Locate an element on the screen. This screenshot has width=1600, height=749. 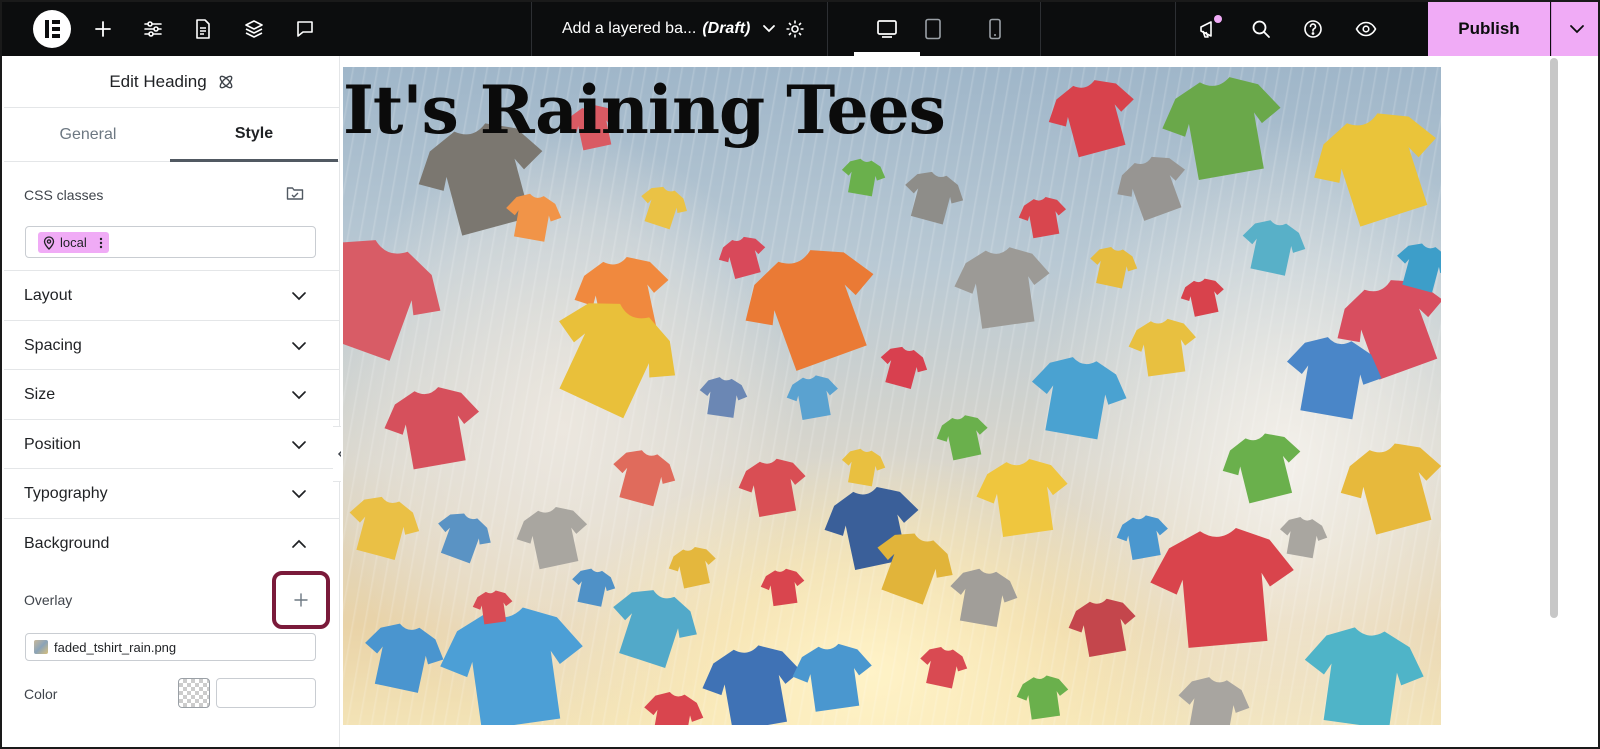
atomic-widget-icon is located at coordinates (226, 82).